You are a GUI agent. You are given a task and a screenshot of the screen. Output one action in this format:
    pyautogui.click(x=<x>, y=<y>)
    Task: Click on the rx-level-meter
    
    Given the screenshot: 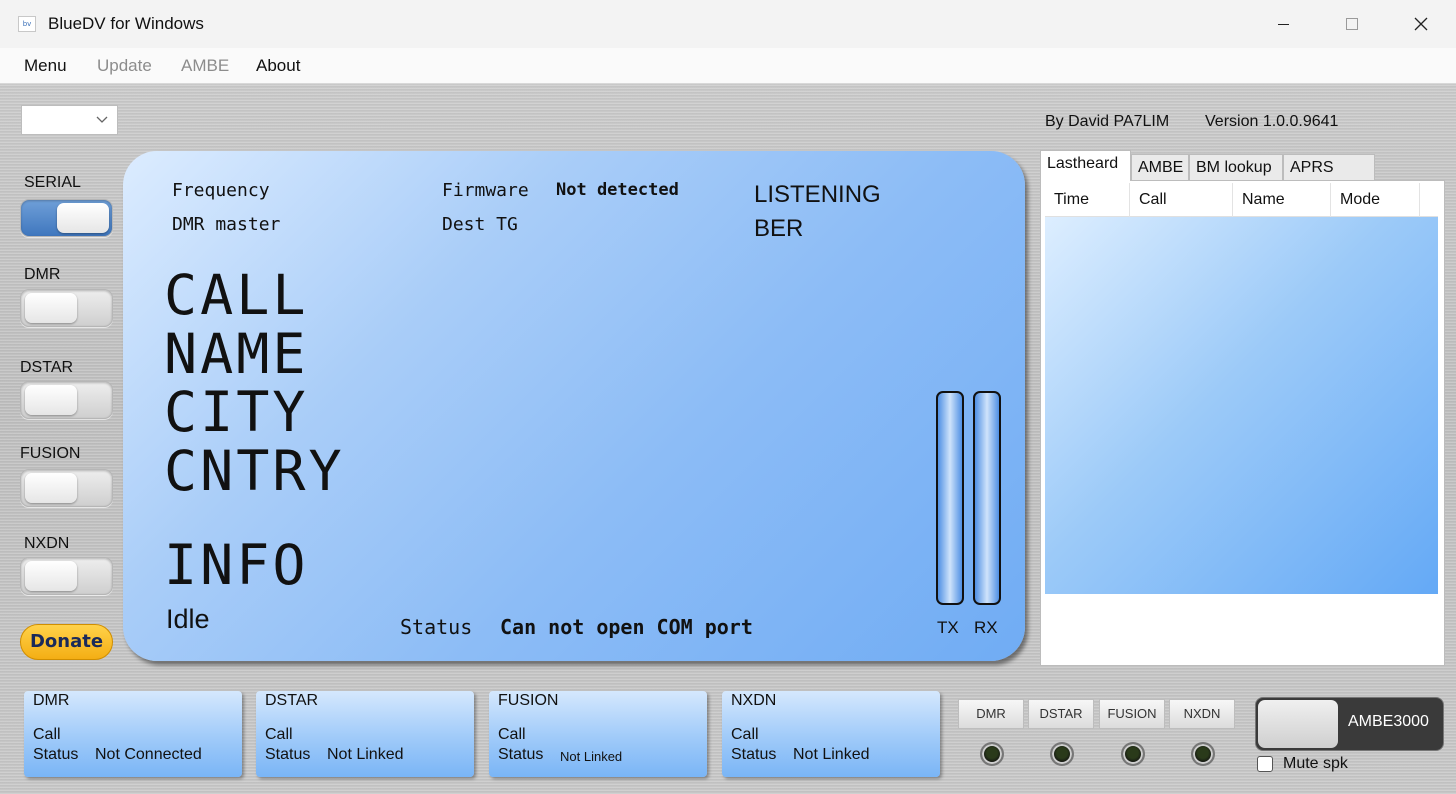 What is the action you would take?
    pyautogui.click(x=987, y=498)
    